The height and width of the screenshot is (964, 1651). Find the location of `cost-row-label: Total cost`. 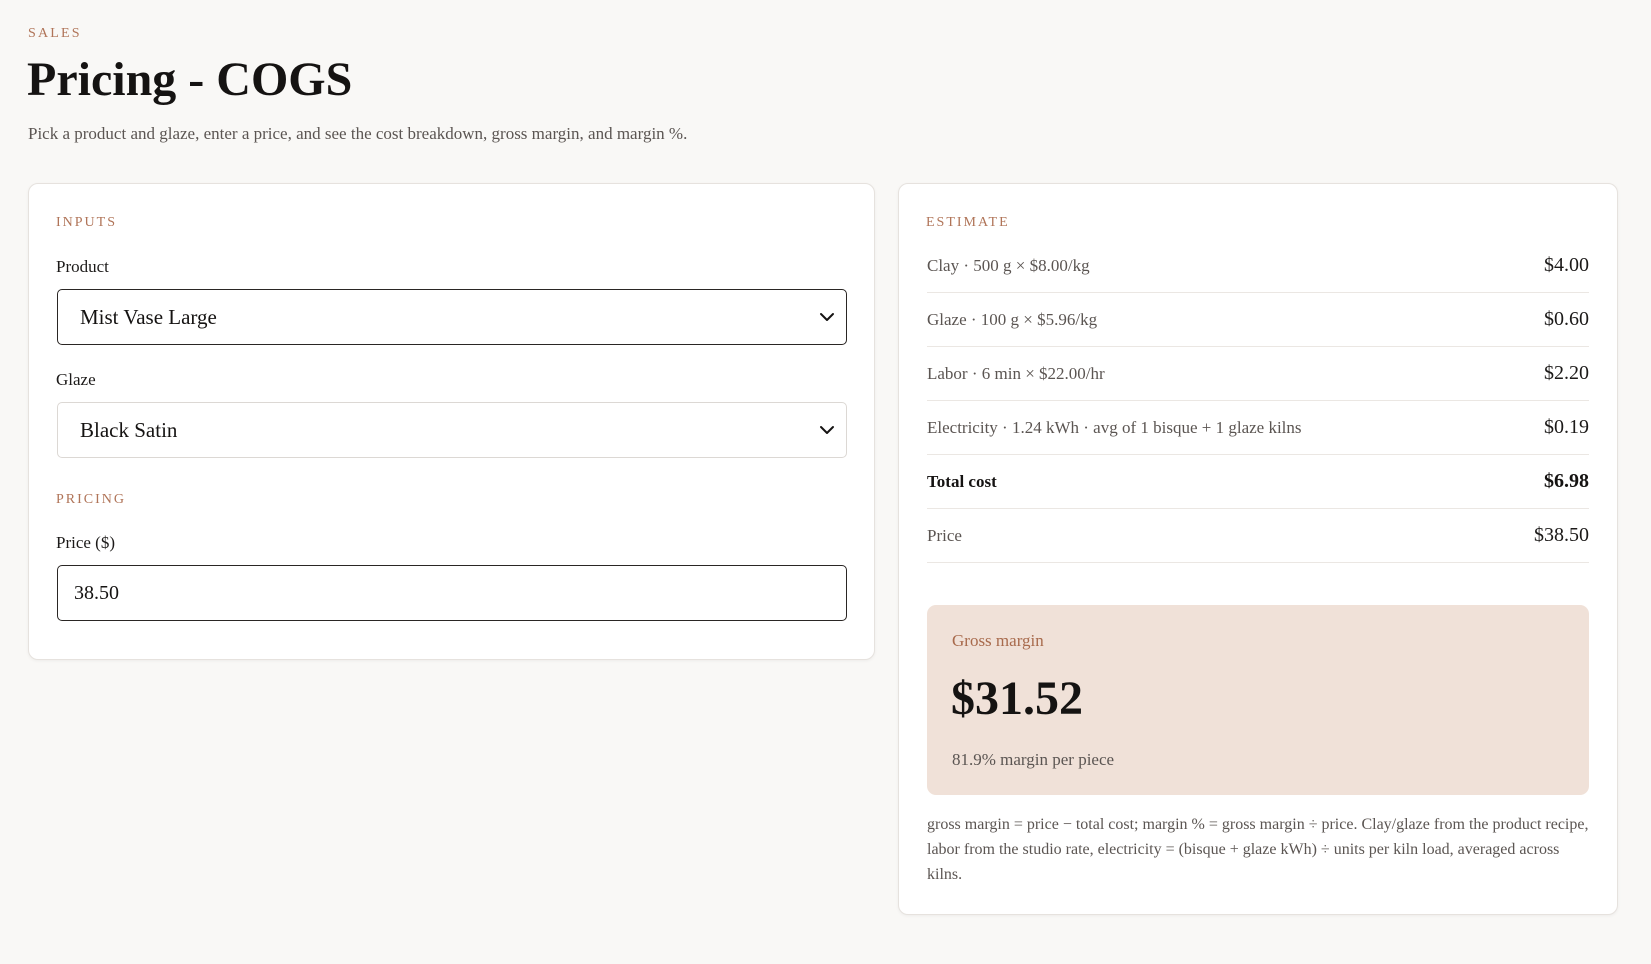

cost-row-label: Total cost is located at coordinates (962, 481).